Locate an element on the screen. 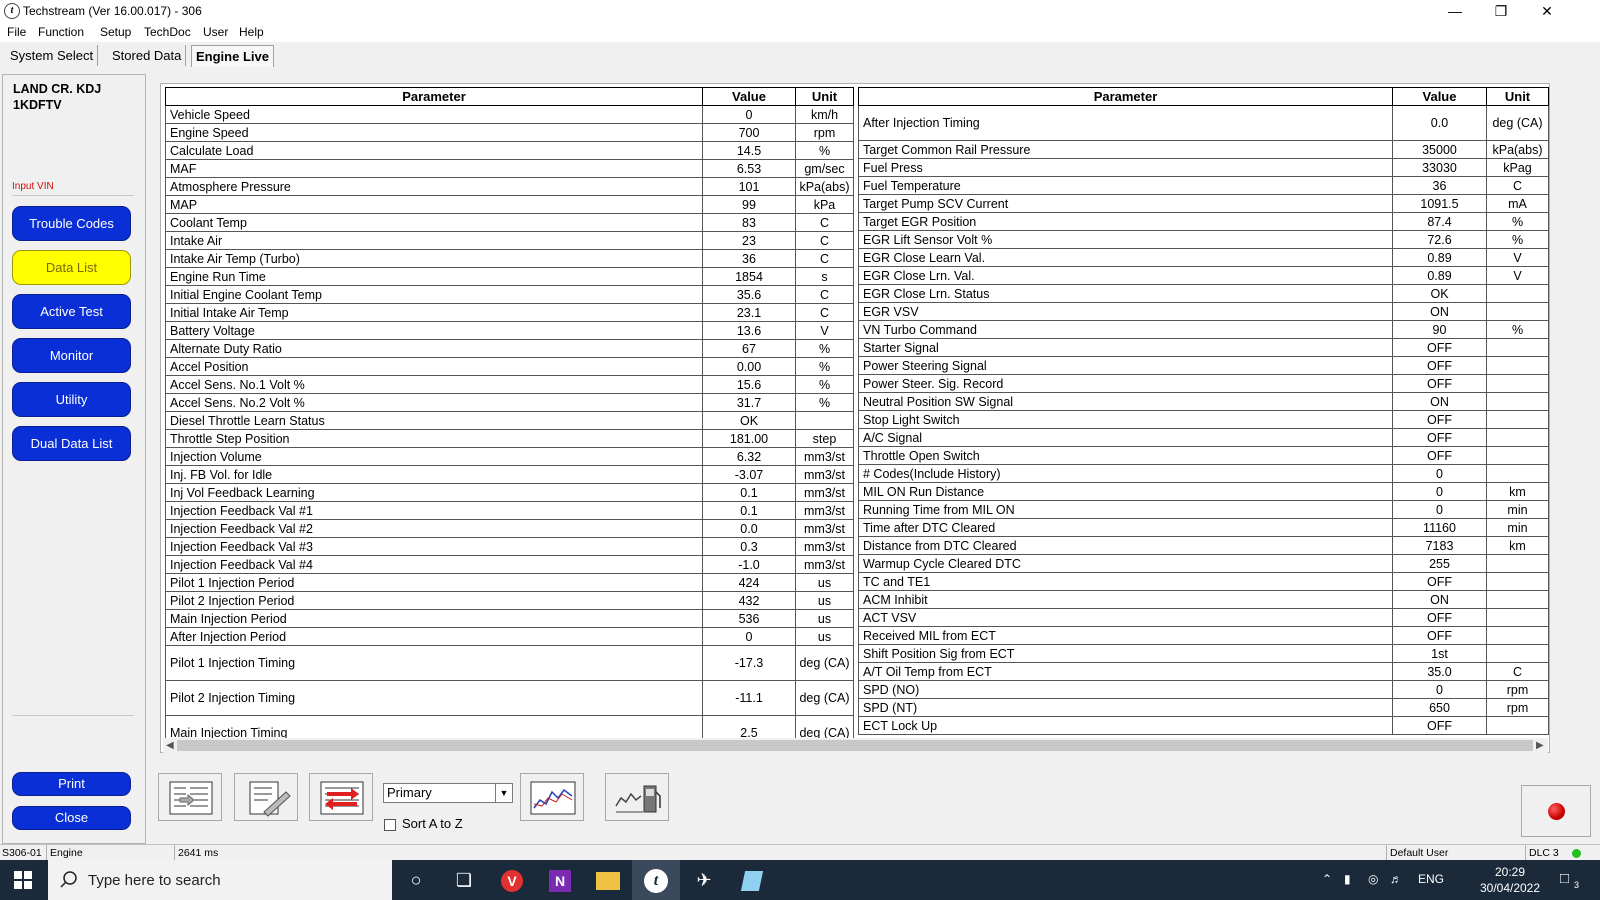 The height and width of the screenshot is (900, 1600). table-row: Time after DTC Cleared 11160 min is located at coordinates (1203, 527).